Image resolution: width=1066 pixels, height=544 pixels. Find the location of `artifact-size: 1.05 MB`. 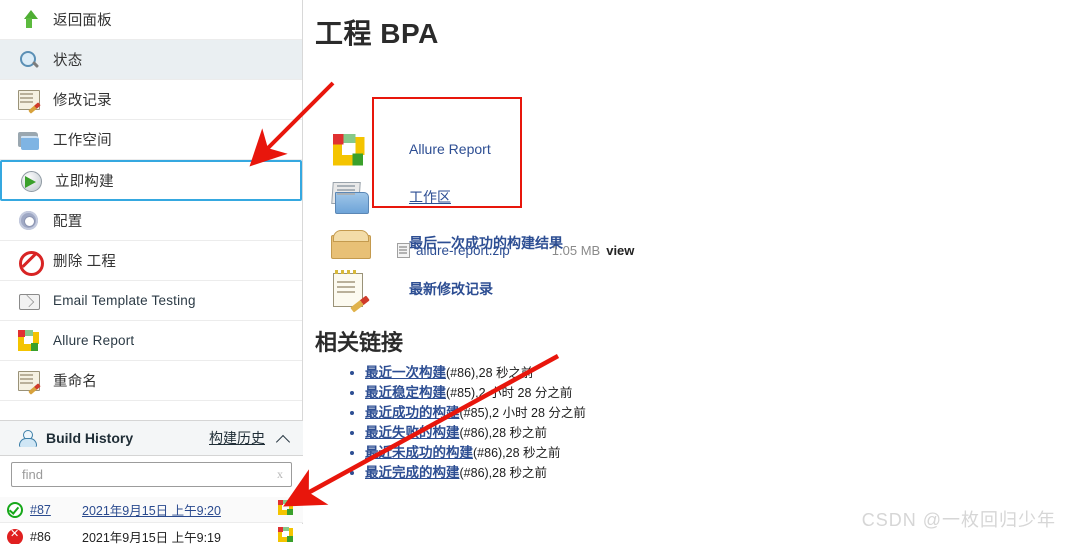

artifact-size: 1.05 MB is located at coordinates (576, 250).